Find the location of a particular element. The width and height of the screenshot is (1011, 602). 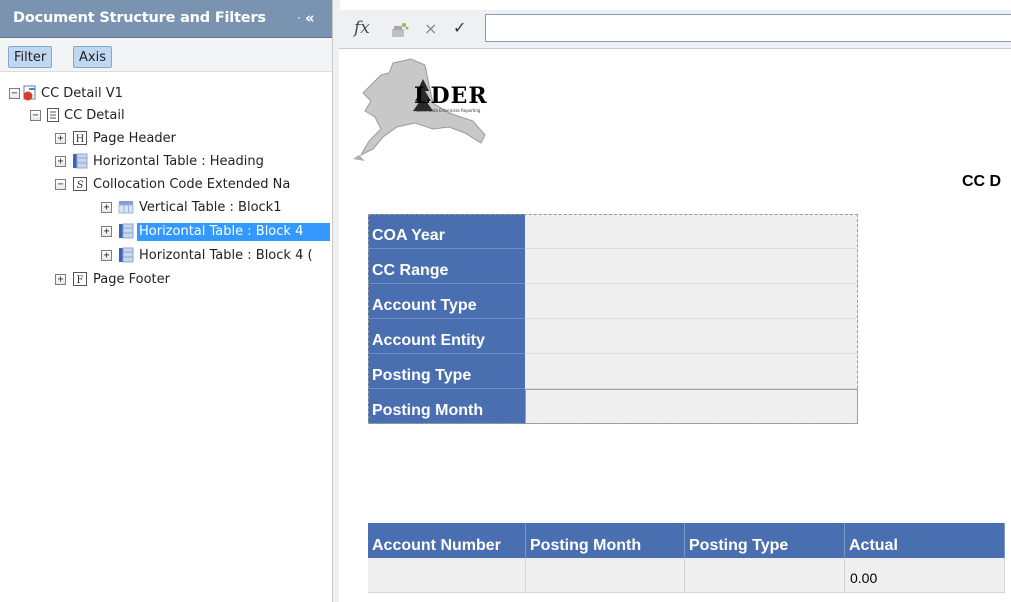

row-header: CC Range is located at coordinates (446, 266).